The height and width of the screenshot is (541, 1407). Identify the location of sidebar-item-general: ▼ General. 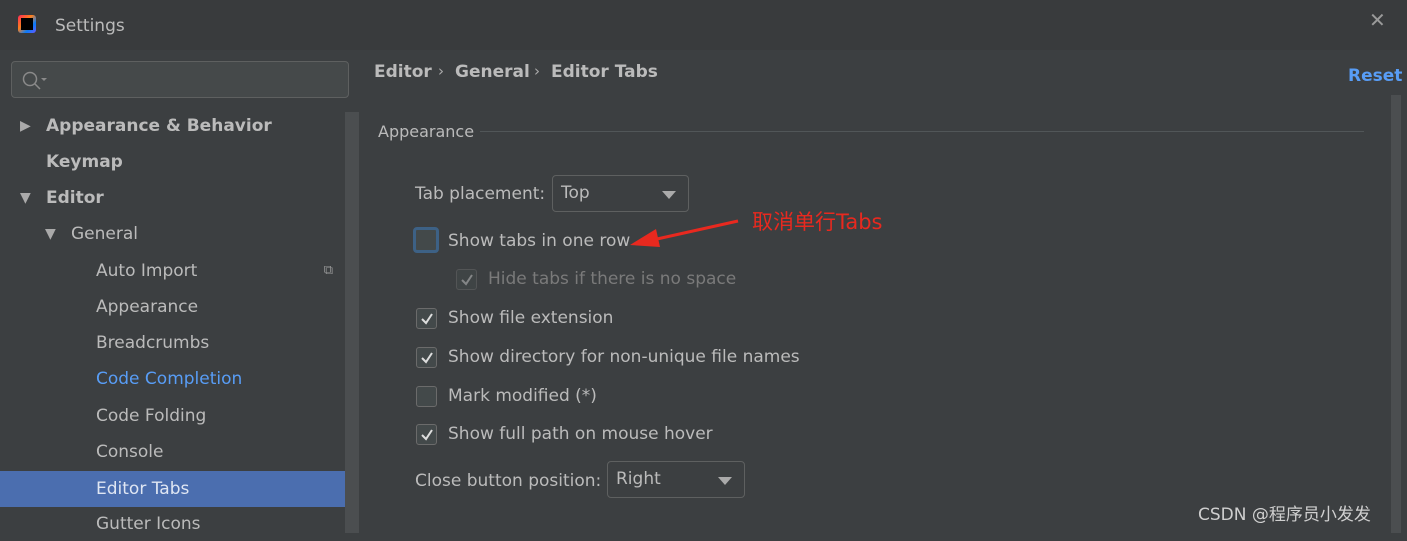
(91, 234).